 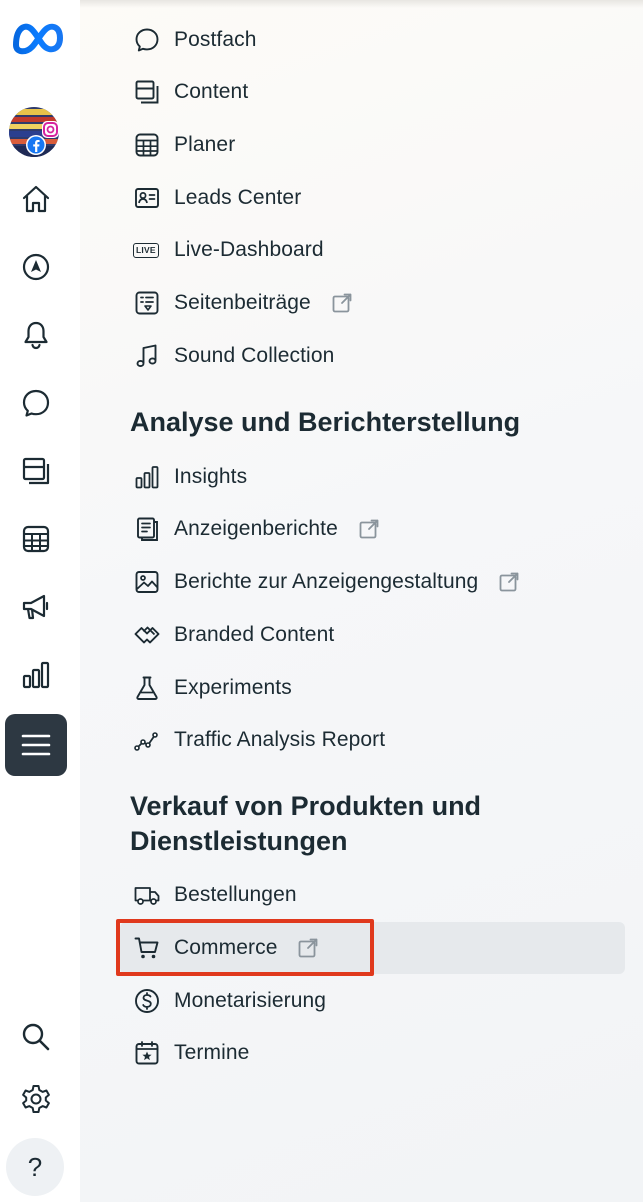 What do you see at coordinates (372, 356) in the screenshot?
I see `menu-item-sound-collection: Sound Collection` at bounding box center [372, 356].